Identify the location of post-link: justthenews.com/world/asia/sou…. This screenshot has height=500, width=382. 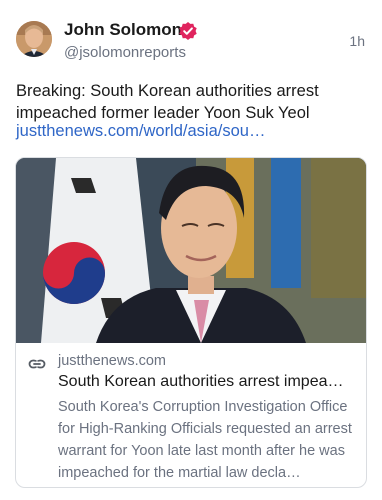
(140, 131).